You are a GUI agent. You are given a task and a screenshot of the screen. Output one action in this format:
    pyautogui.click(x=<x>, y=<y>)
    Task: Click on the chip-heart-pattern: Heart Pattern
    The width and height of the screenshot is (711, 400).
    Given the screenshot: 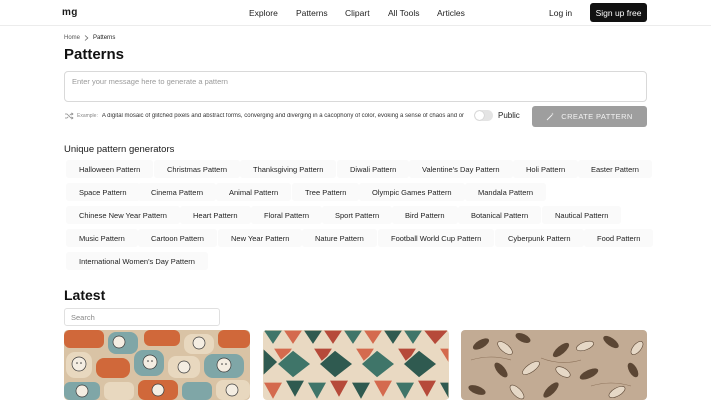 What is the action you would take?
    pyautogui.click(x=215, y=215)
    